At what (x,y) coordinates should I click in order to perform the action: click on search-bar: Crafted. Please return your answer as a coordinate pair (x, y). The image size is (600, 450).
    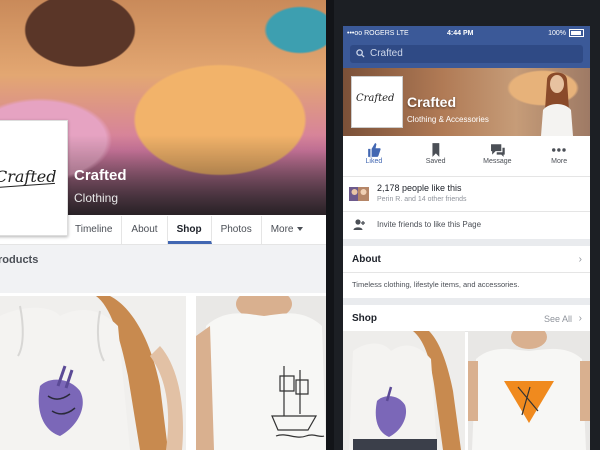
    Looking at the image, I should click on (466, 54).